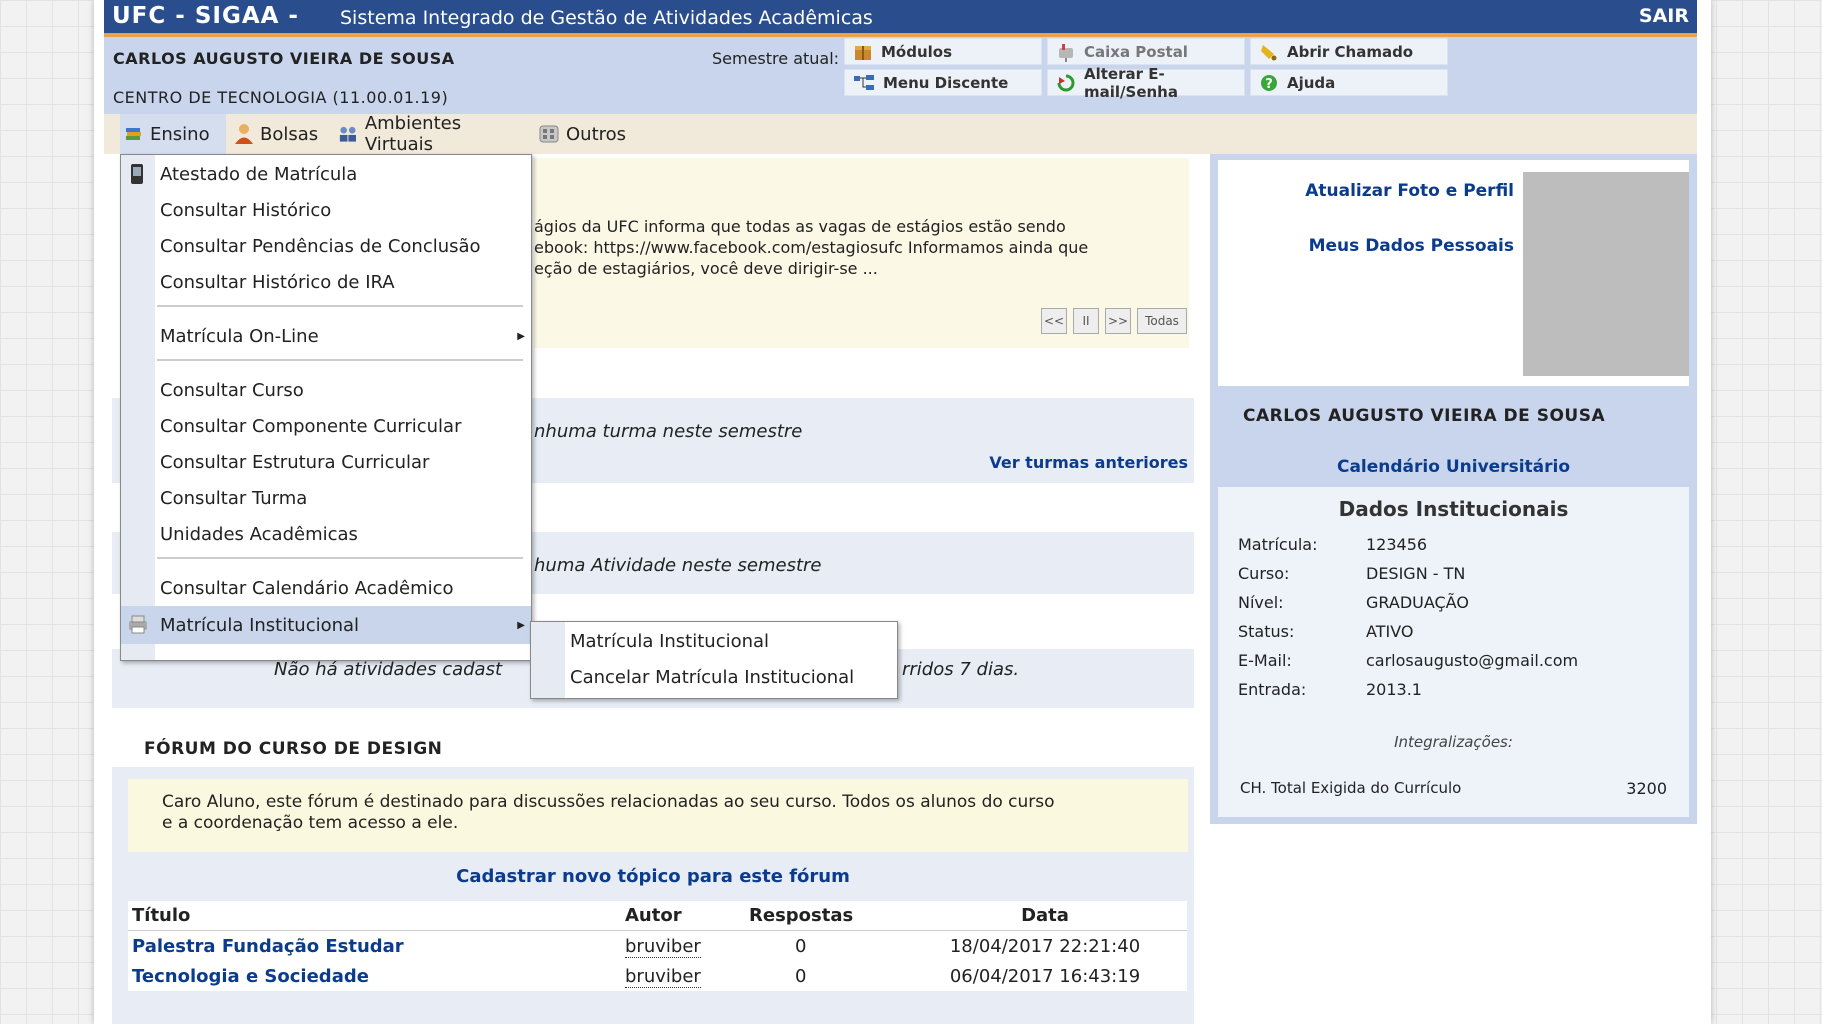 This screenshot has width=1822, height=1024. What do you see at coordinates (374, 916) in the screenshot?
I see `column-header-title: Título` at bounding box center [374, 916].